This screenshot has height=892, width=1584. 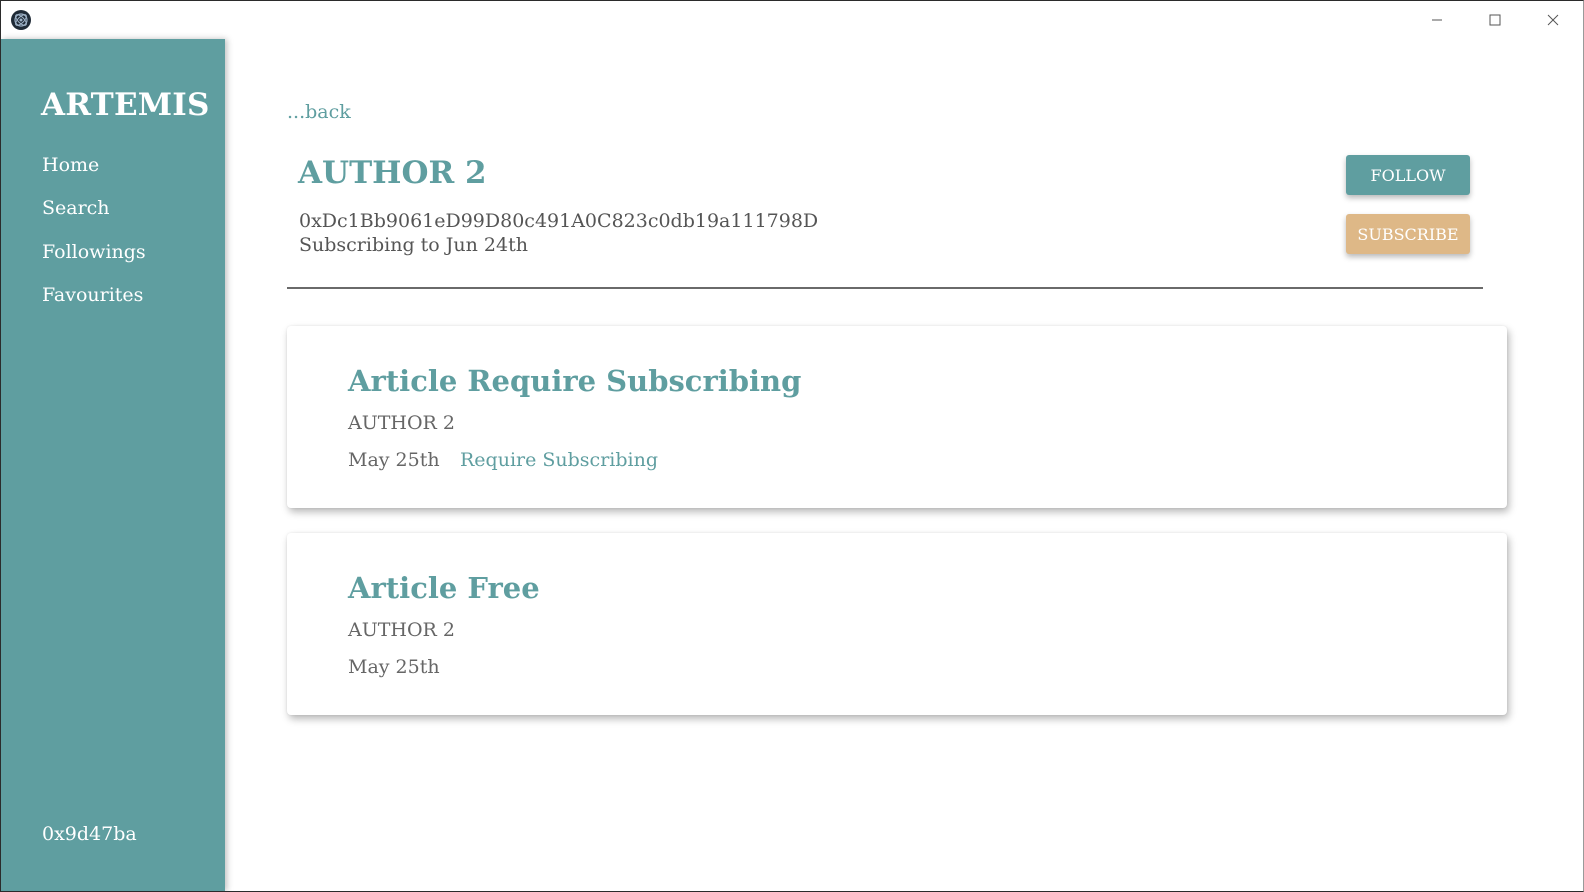 I want to click on maximize-icon, so click(x=1495, y=19).